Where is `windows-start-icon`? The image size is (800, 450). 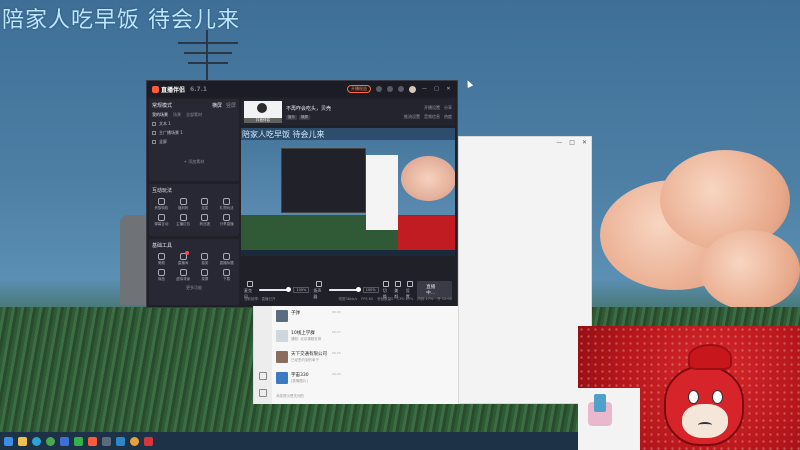 windows-start-icon is located at coordinates (8, 441).